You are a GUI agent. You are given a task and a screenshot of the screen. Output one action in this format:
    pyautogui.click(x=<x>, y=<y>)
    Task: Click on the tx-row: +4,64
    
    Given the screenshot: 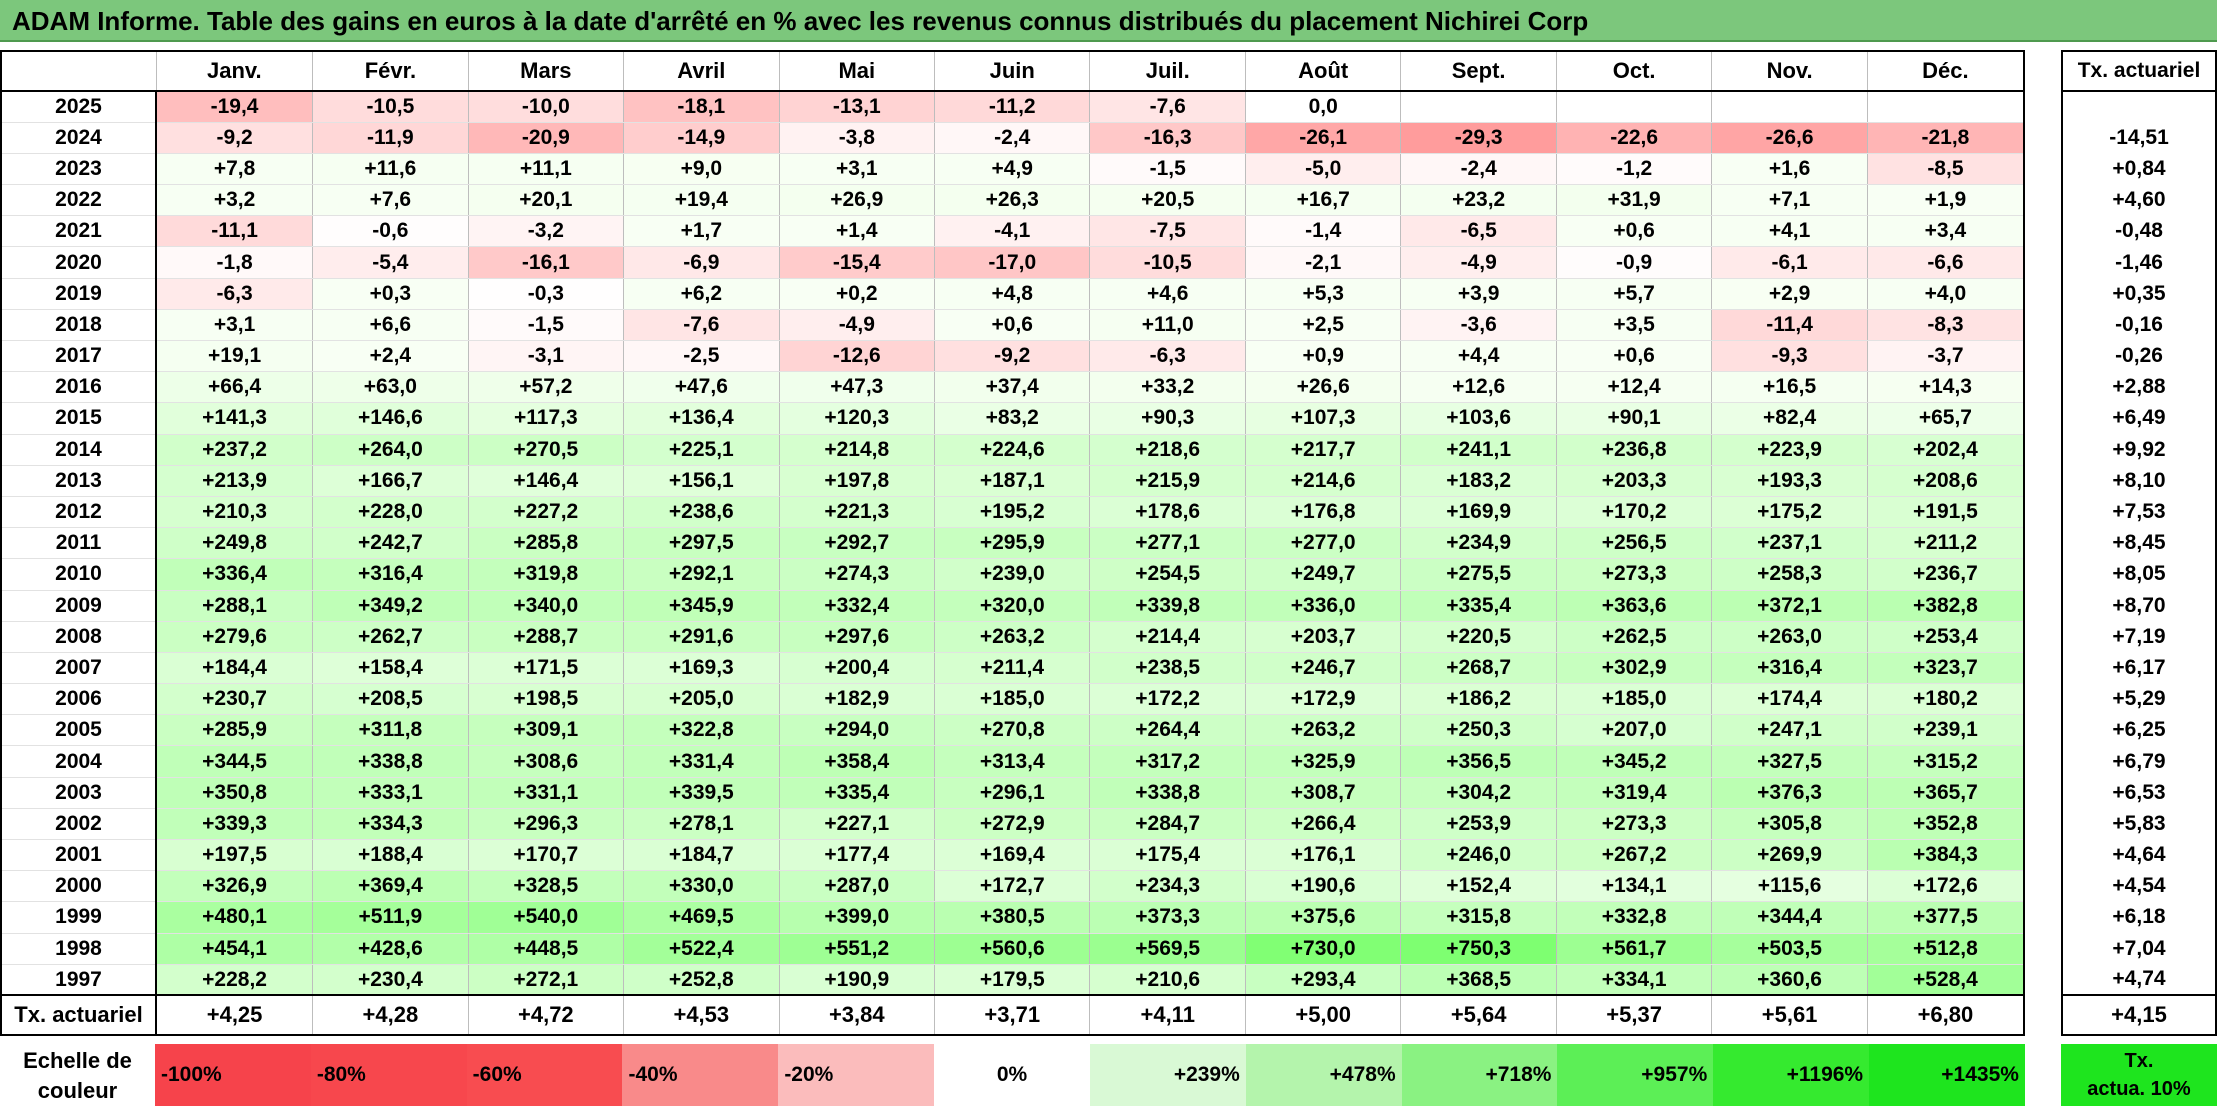 What is the action you would take?
    pyautogui.click(x=2139, y=855)
    